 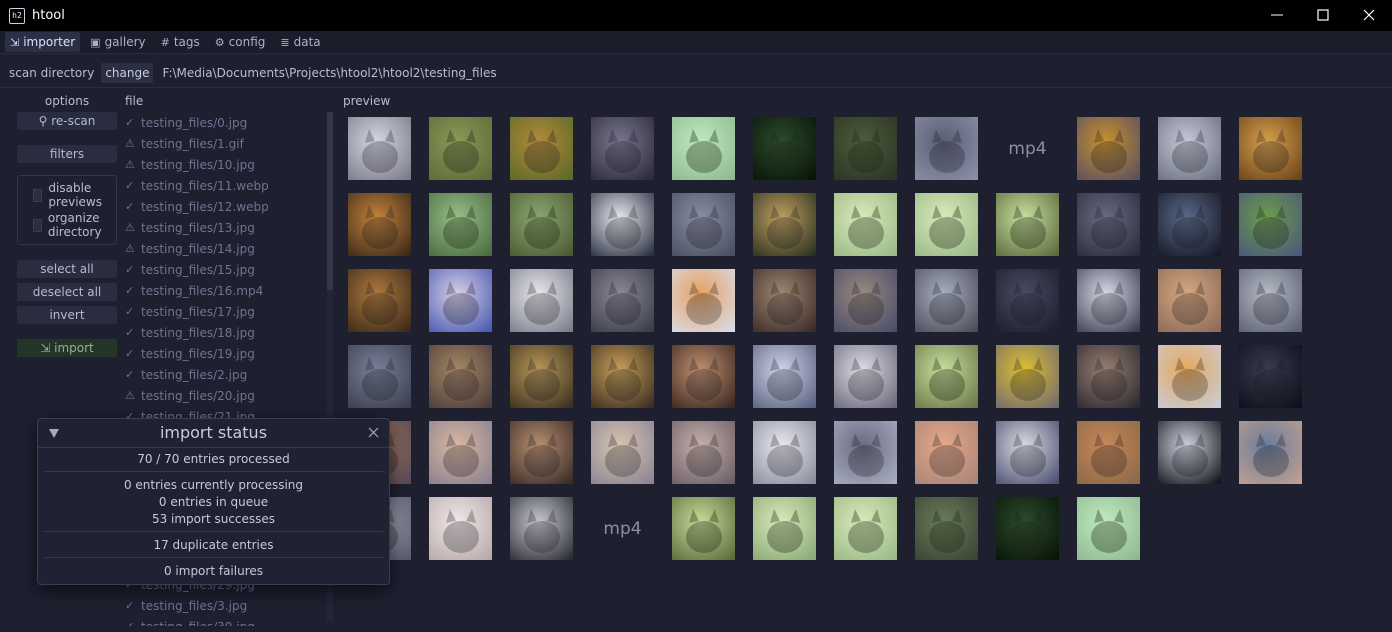 What do you see at coordinates (300, 42) in the screenshot?
I see `tab-data: ≣ data` at bounding box center [300, 42].